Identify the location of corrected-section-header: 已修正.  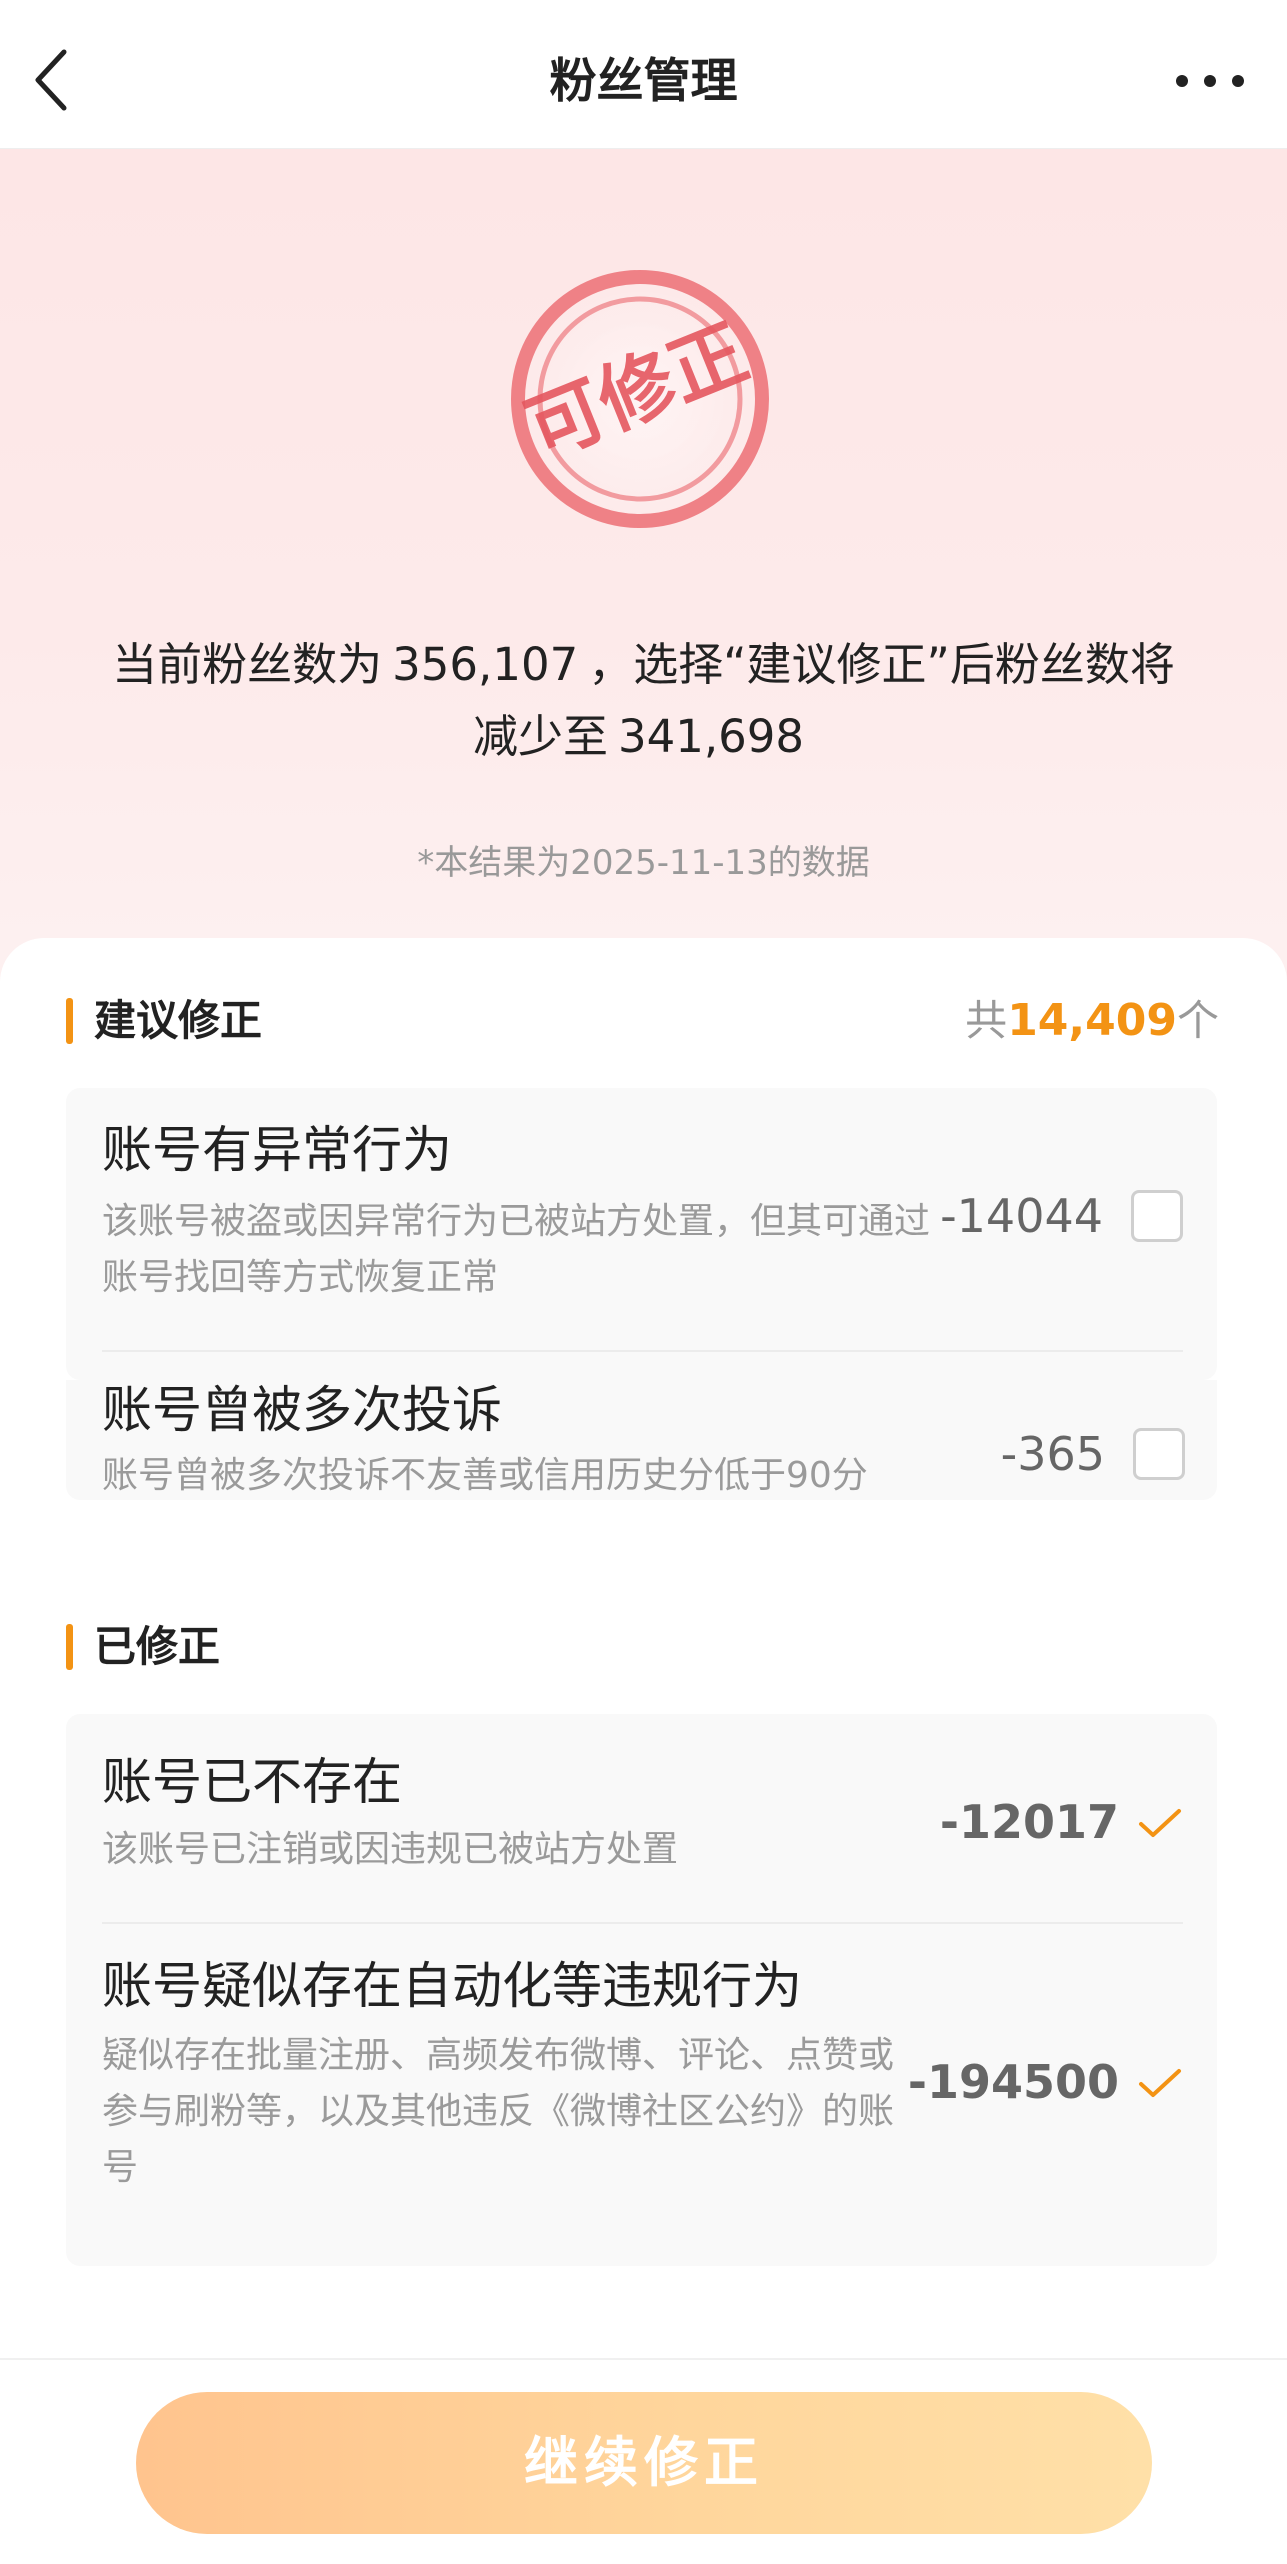
(642, 1646).